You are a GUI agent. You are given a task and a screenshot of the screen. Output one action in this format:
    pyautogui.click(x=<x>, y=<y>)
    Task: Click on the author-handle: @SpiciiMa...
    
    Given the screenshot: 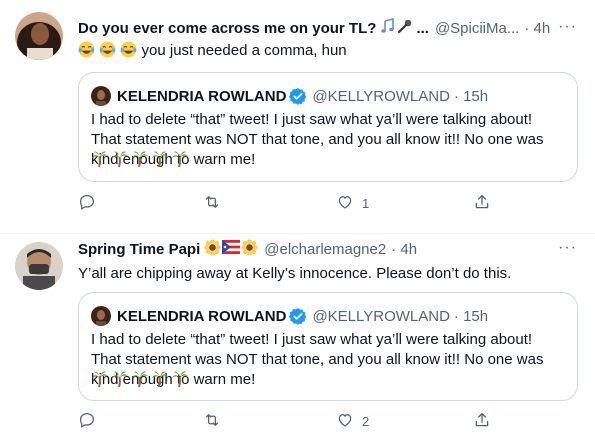 What is the action you would take?
    pyautogui.click(x=477, y=28)
    